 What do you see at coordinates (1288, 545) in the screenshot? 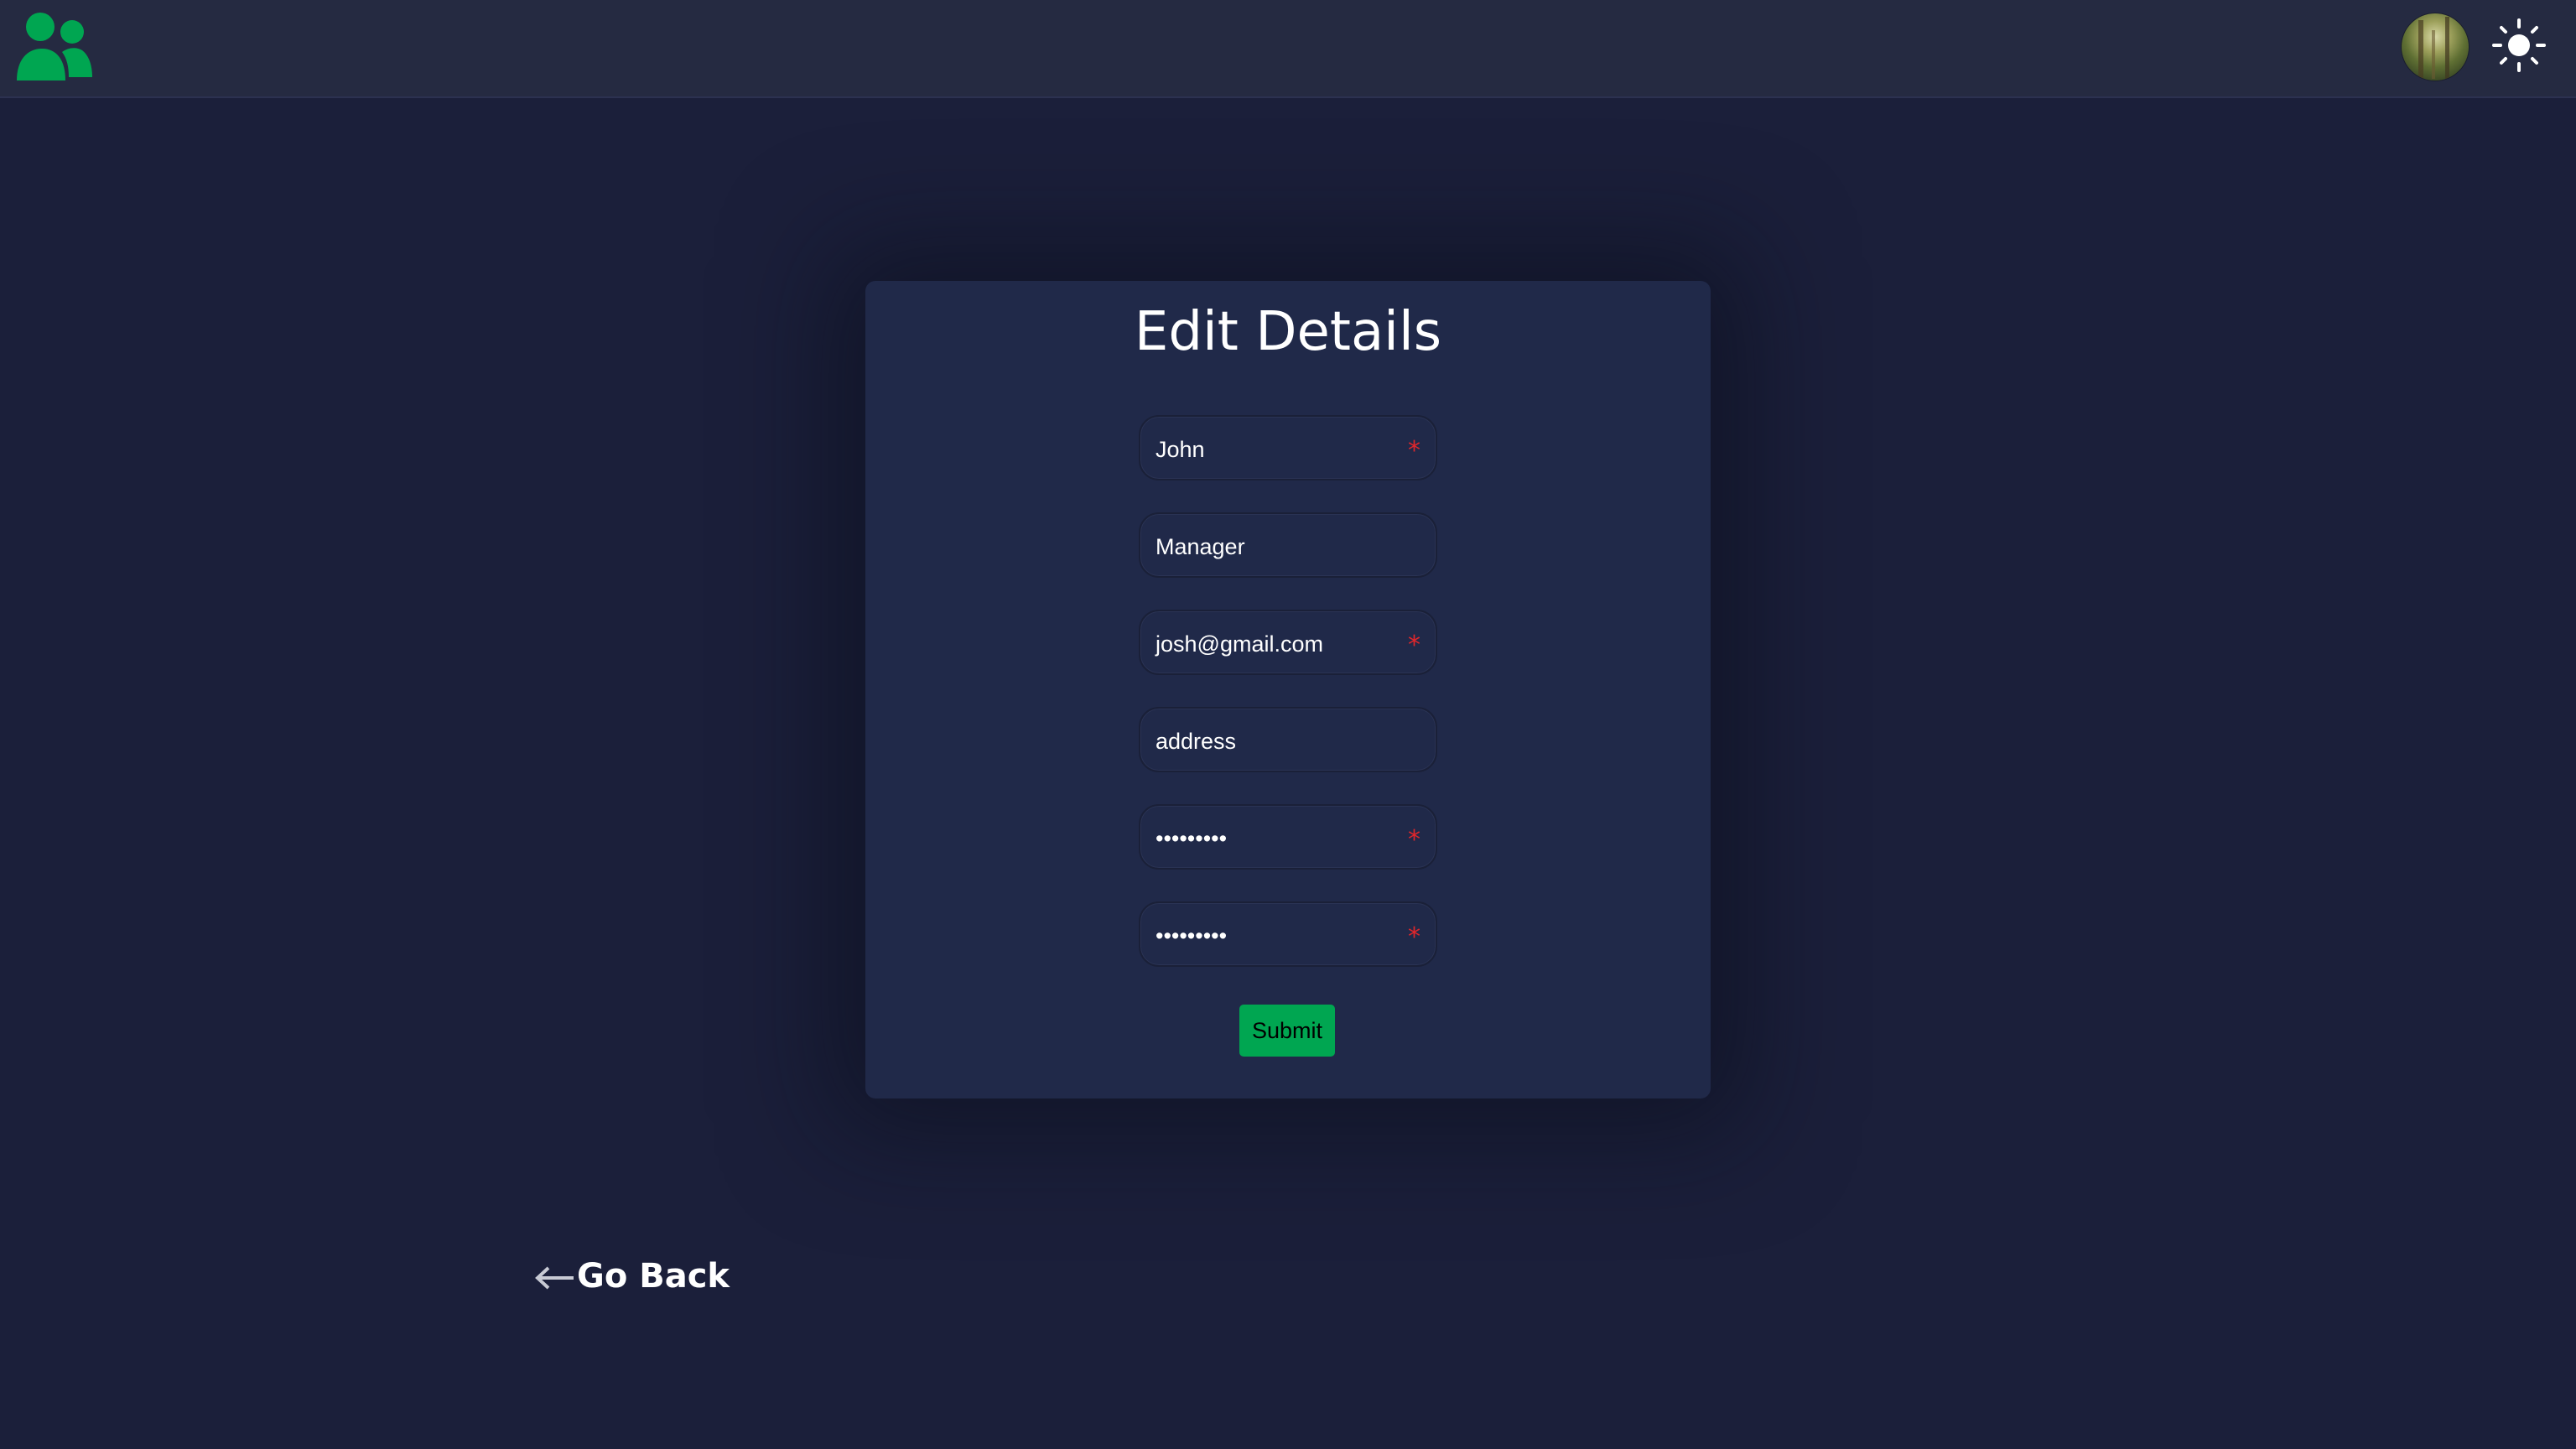
I see `role-input: Manager` at bounding box center [1288, 545].